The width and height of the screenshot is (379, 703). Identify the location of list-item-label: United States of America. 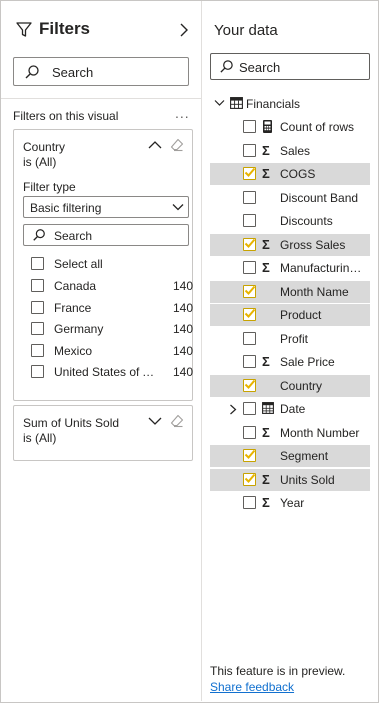
(106, 372).